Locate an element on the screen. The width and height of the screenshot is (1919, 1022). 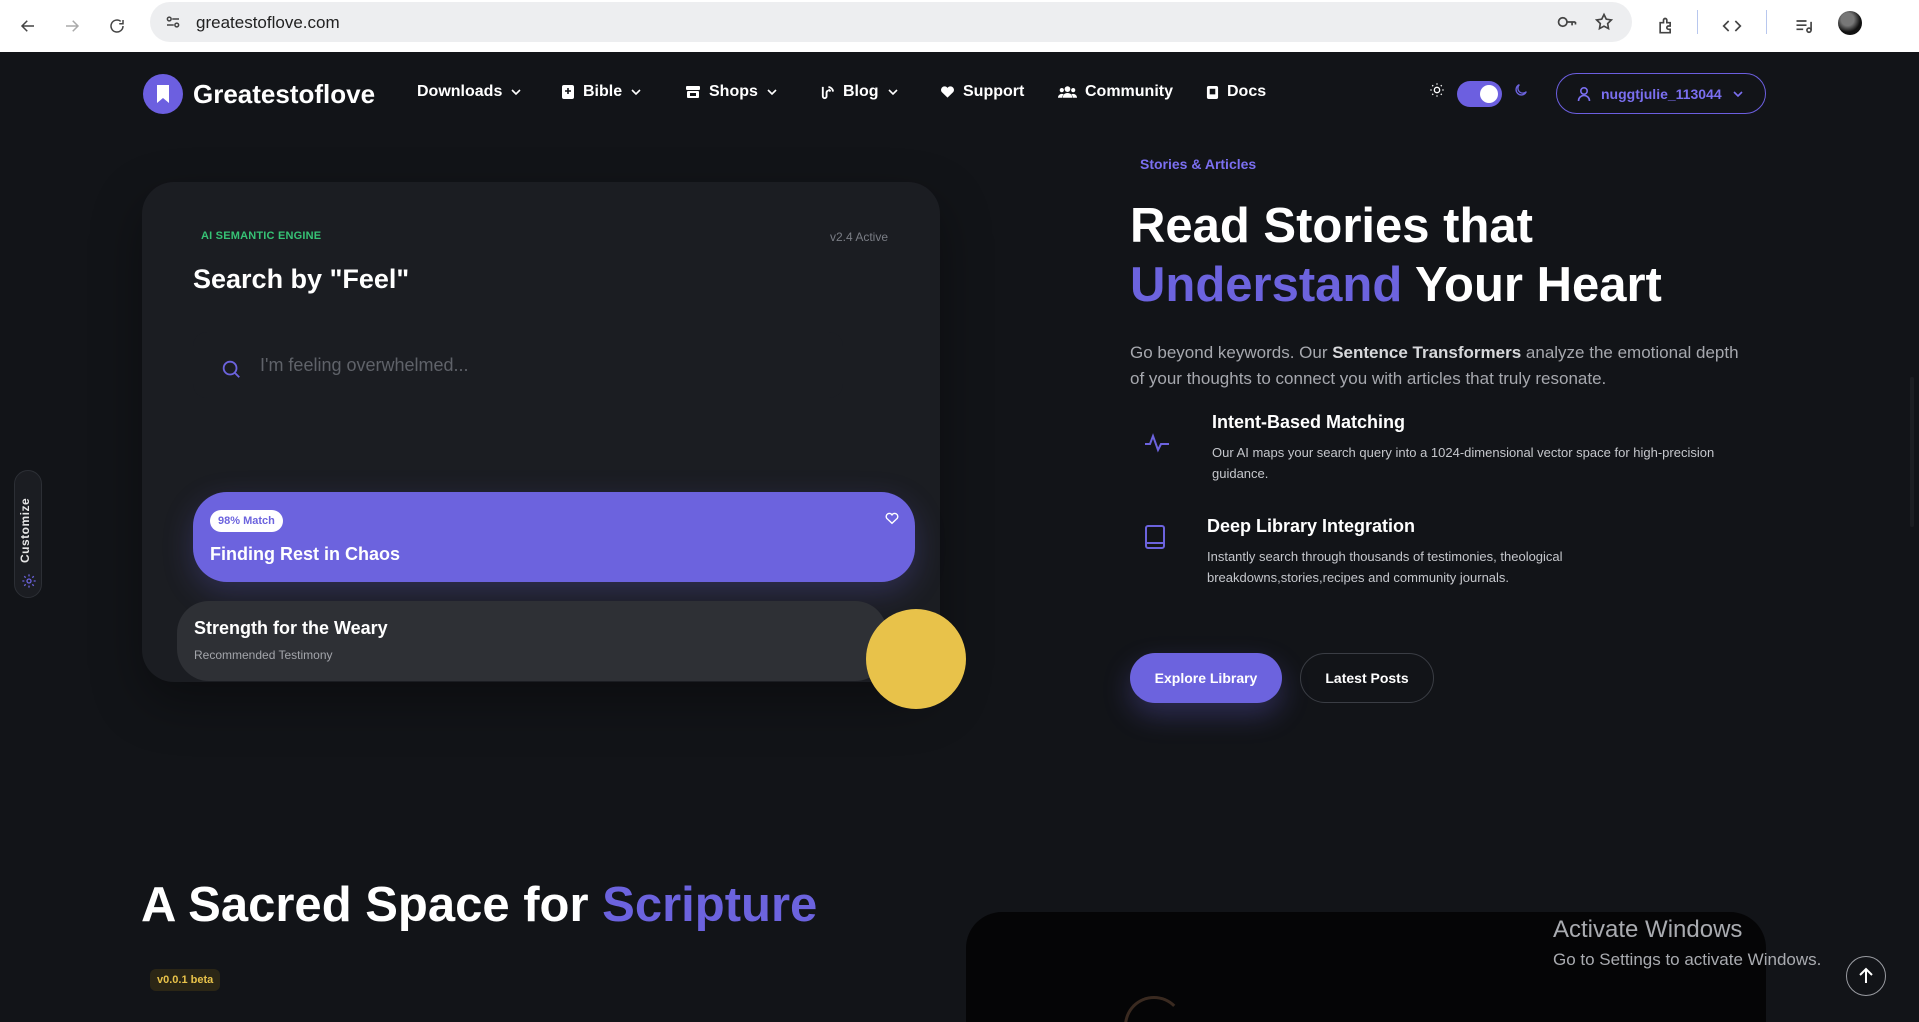
customize-tab: Customize is located at coordinates (28, 534).